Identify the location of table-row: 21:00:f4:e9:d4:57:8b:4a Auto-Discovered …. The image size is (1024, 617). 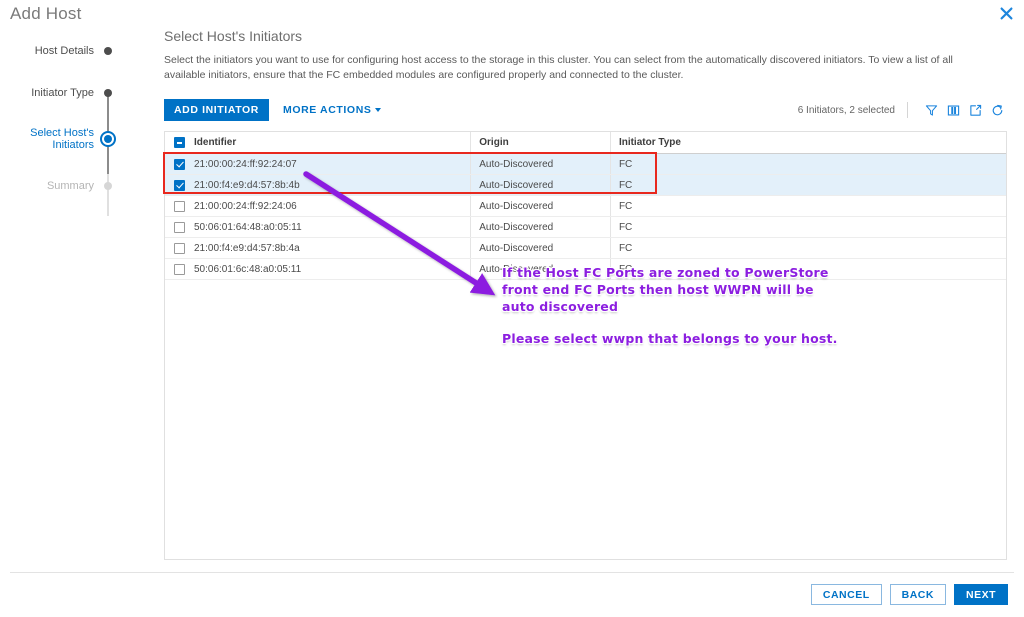
(585, 248).